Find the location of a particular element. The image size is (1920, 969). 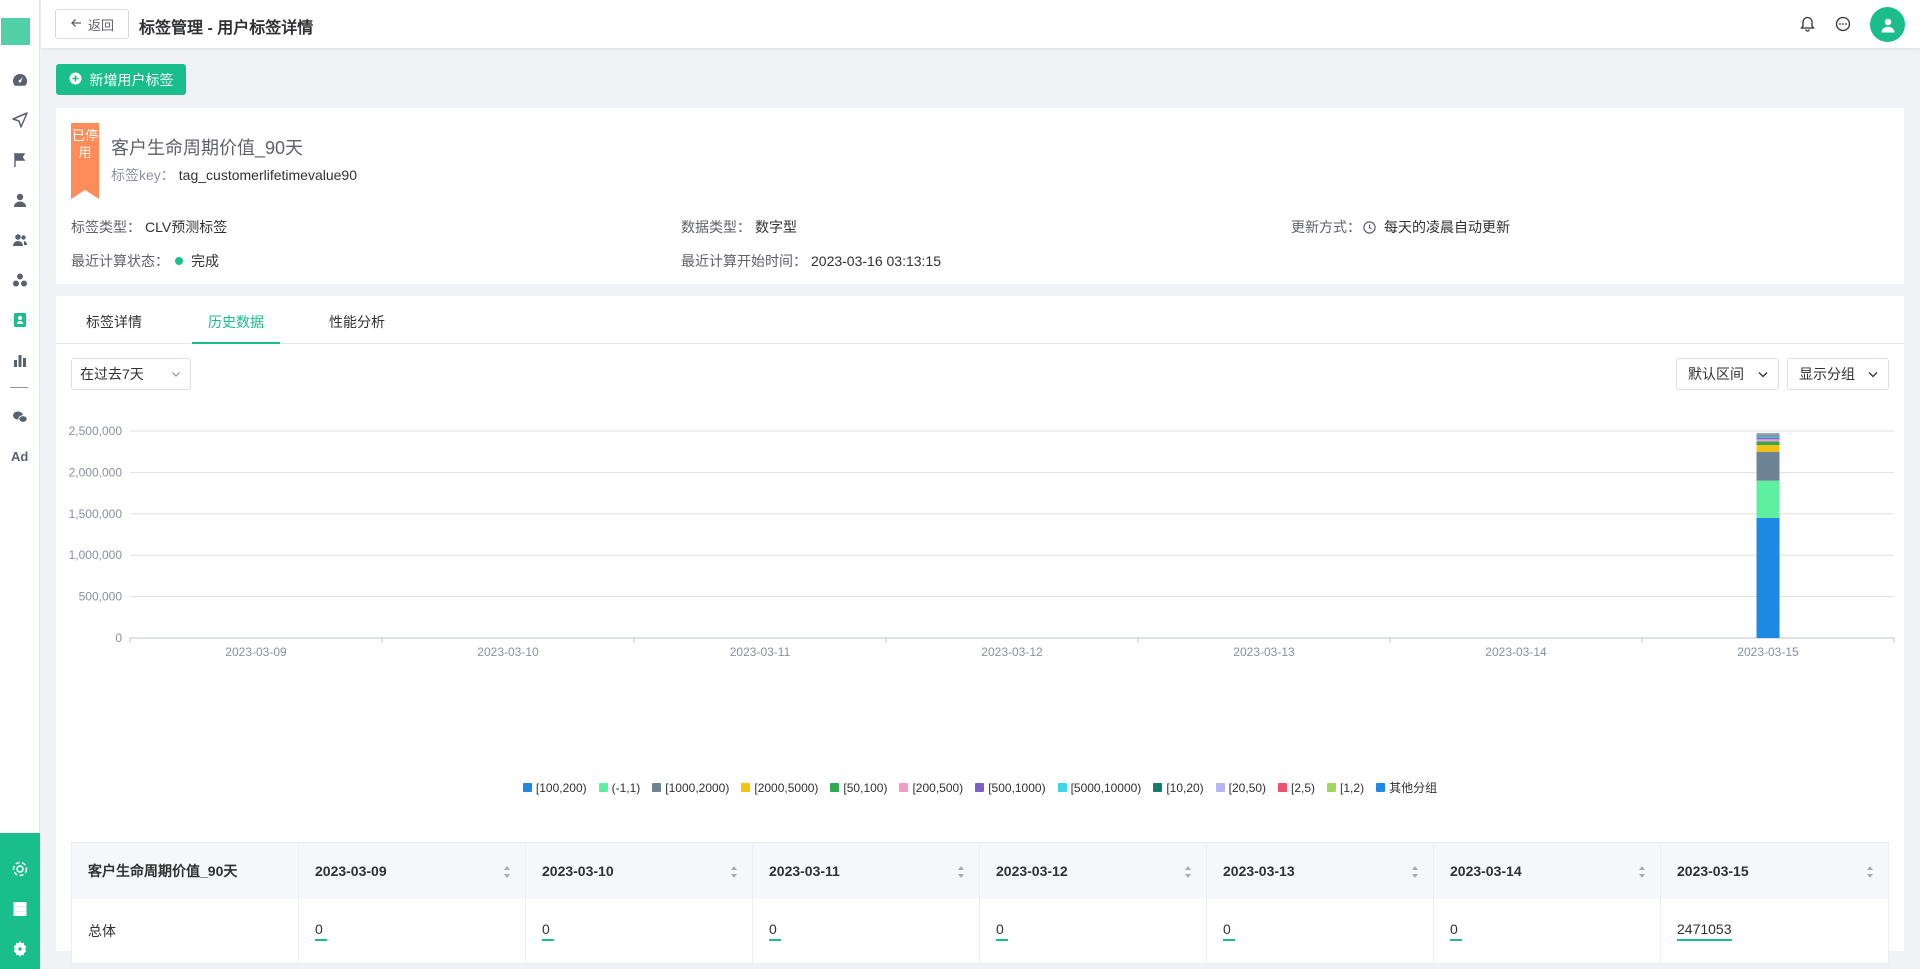

bell-icon is located at coordinates (1807, 24).